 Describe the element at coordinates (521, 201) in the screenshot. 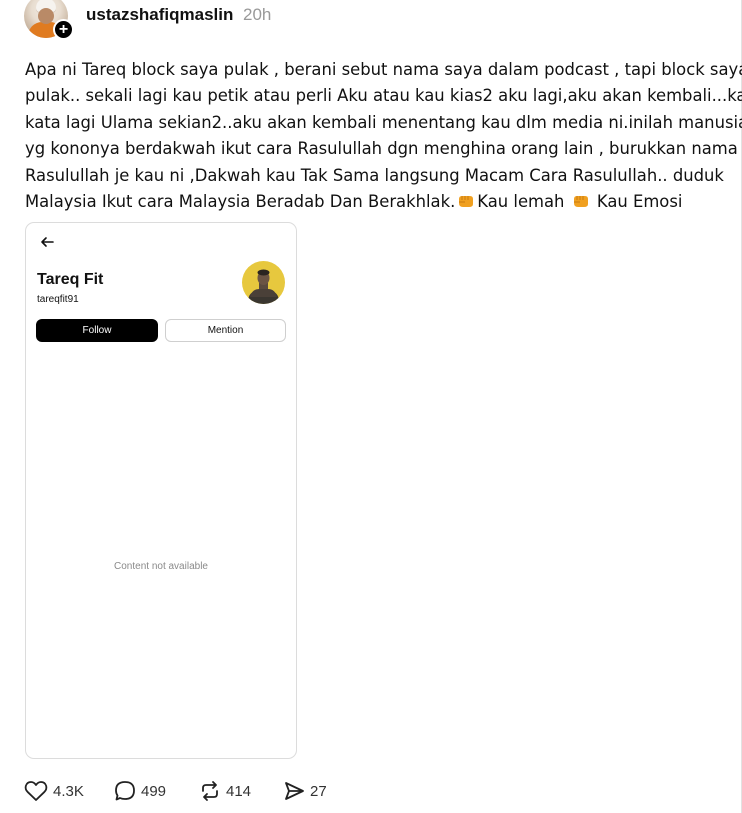

I see `post-text-kau-lemah: Kau lemah` at that location.